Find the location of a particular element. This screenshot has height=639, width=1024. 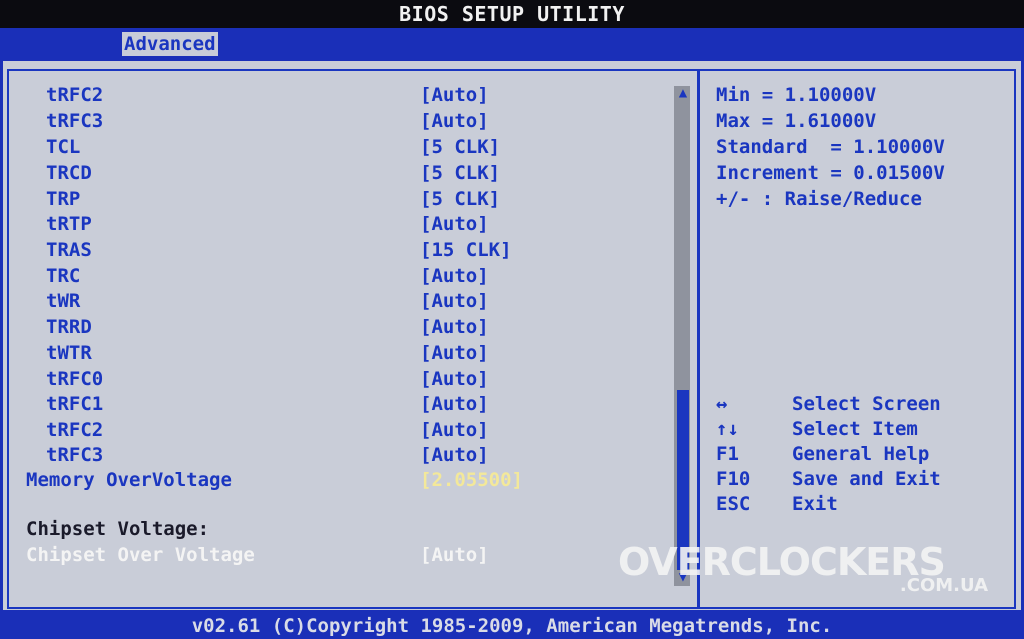

setting-value-trfc0: [Auto] is located at coordinates (454, 379).